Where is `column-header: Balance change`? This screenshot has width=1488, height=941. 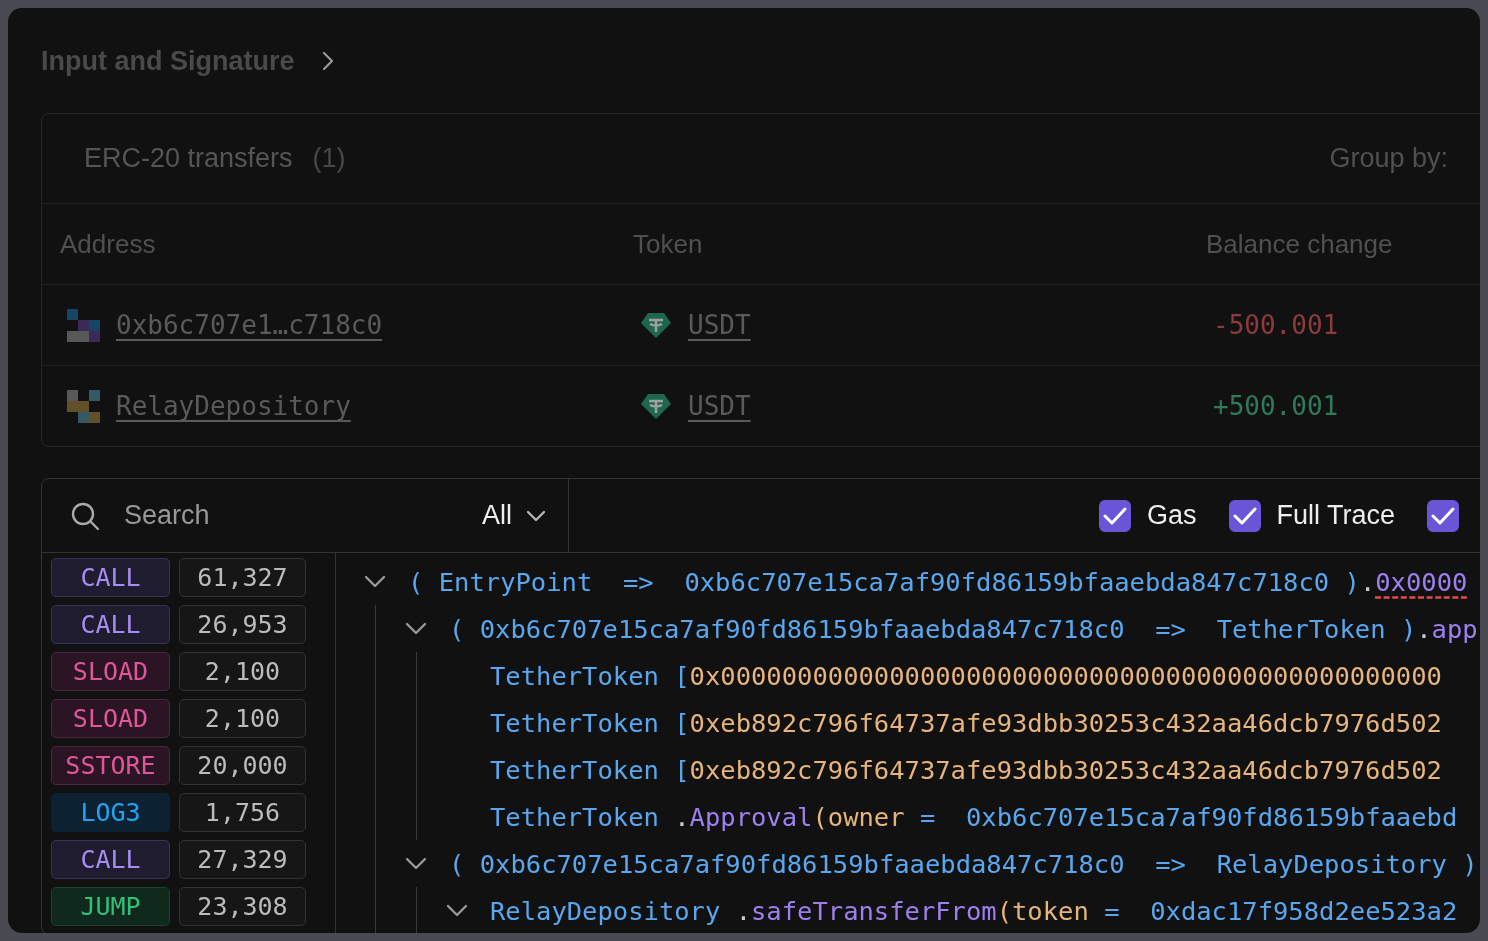
column-header: Balance change is located at coordinates (1300, 244).